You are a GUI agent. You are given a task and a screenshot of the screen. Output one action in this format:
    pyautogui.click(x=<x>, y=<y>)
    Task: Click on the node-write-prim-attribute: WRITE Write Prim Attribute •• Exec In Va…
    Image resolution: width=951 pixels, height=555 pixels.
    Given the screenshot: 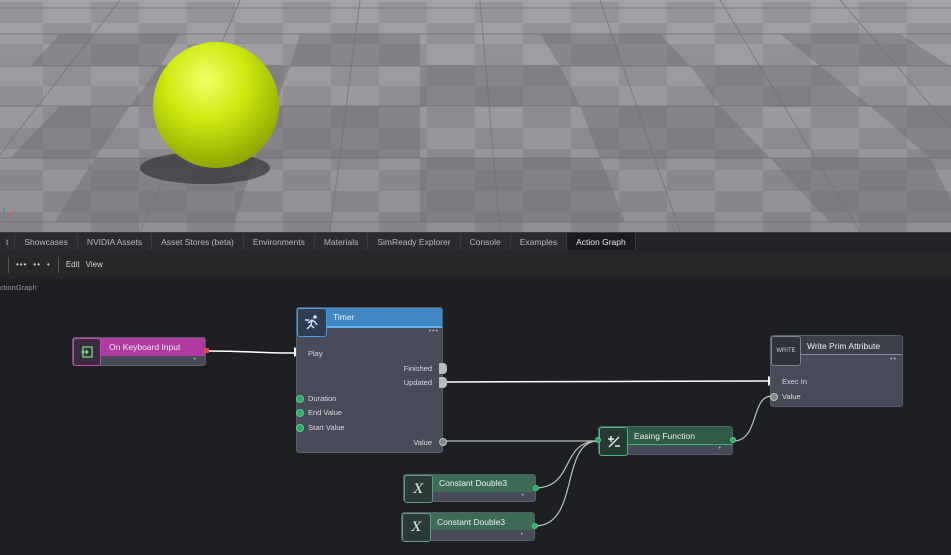 What is the action you would take?
    pyautogui.click(x=836, y=371)
    